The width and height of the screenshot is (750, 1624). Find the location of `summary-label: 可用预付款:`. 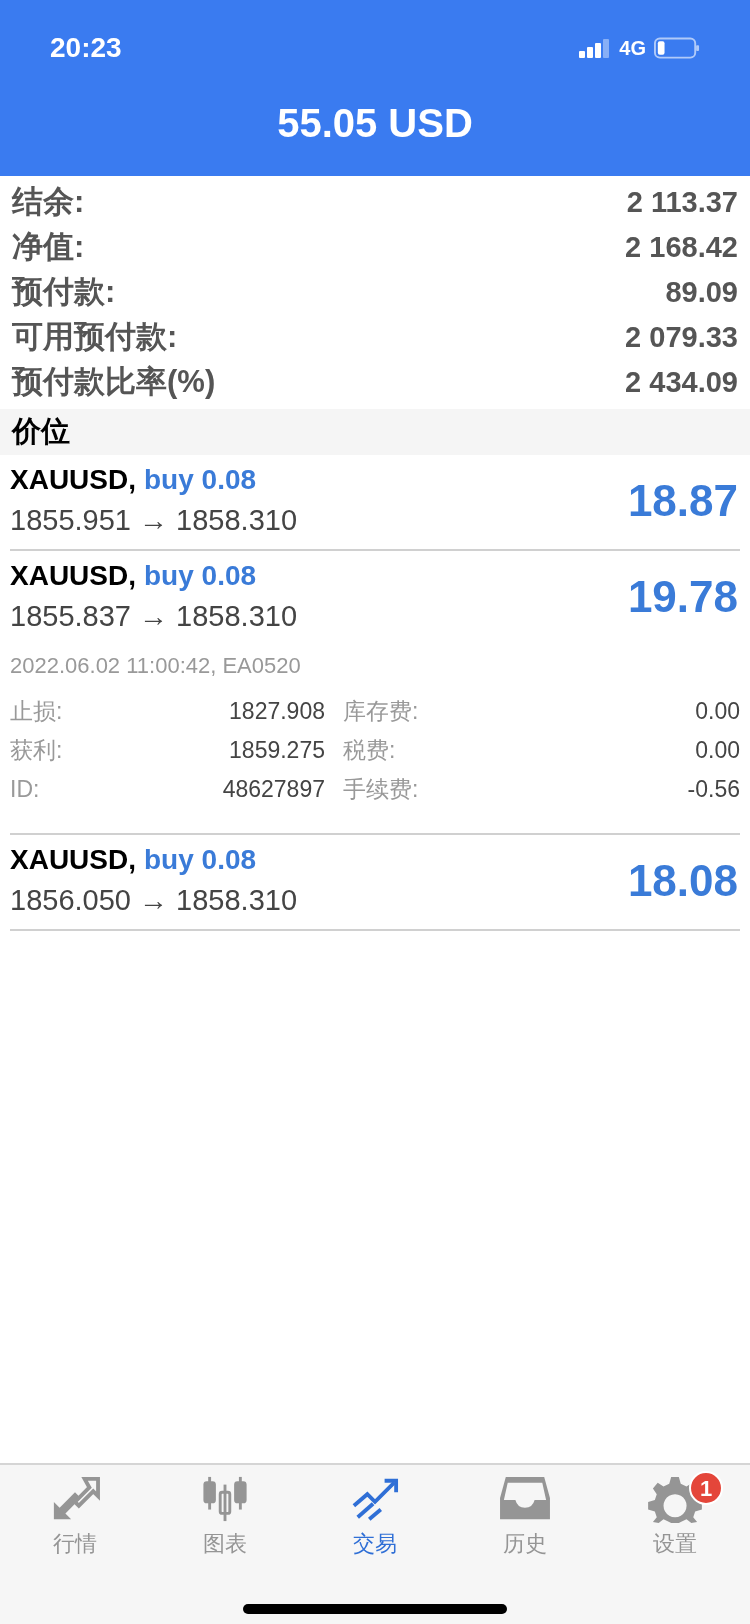

summary-label: 可用预付款: is located at coordinates (95, 337).